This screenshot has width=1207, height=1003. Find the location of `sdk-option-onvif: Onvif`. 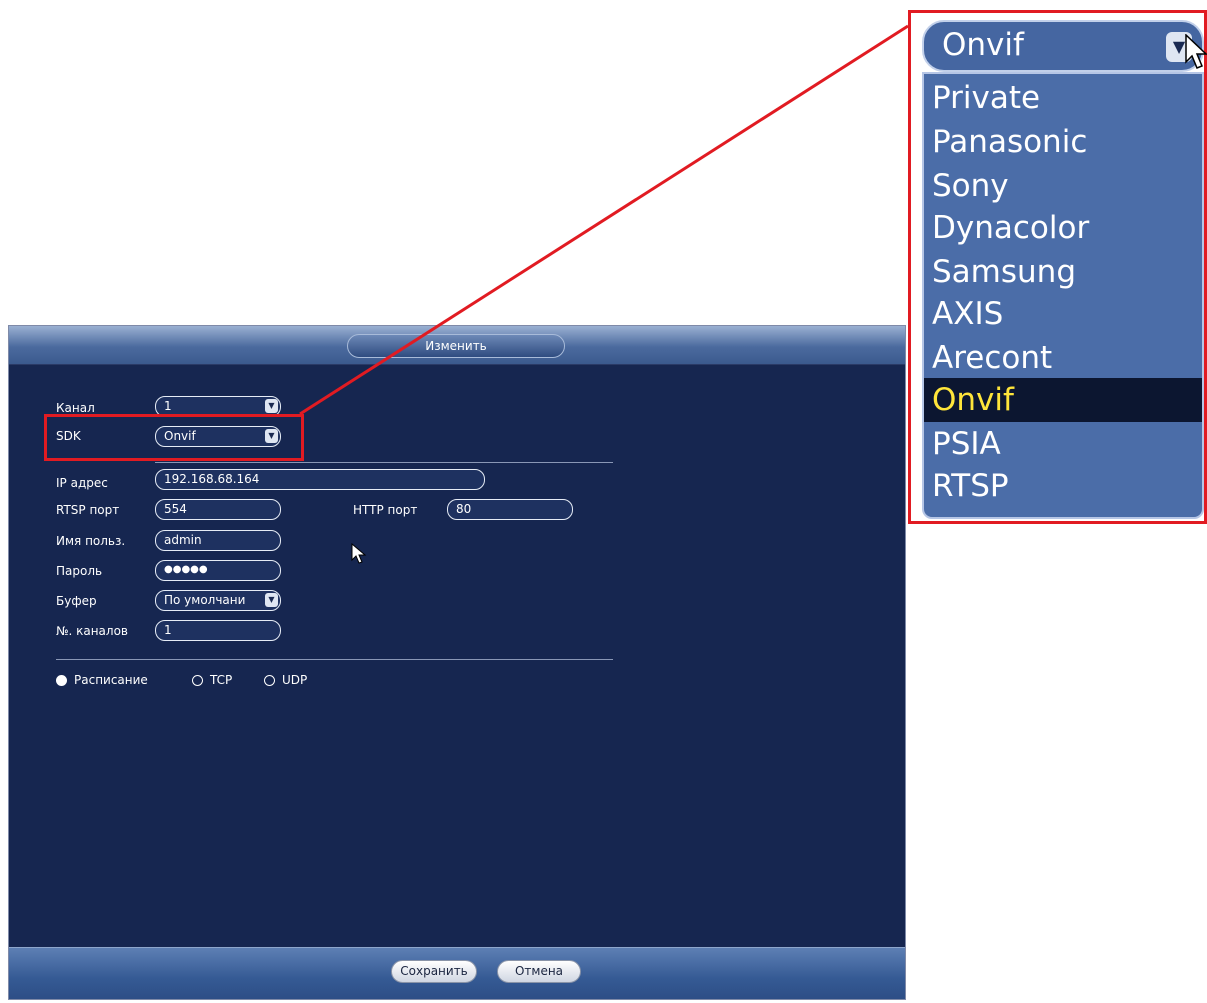

sdk-option-onvif: Onvif is located at coordinates (1063, 400).